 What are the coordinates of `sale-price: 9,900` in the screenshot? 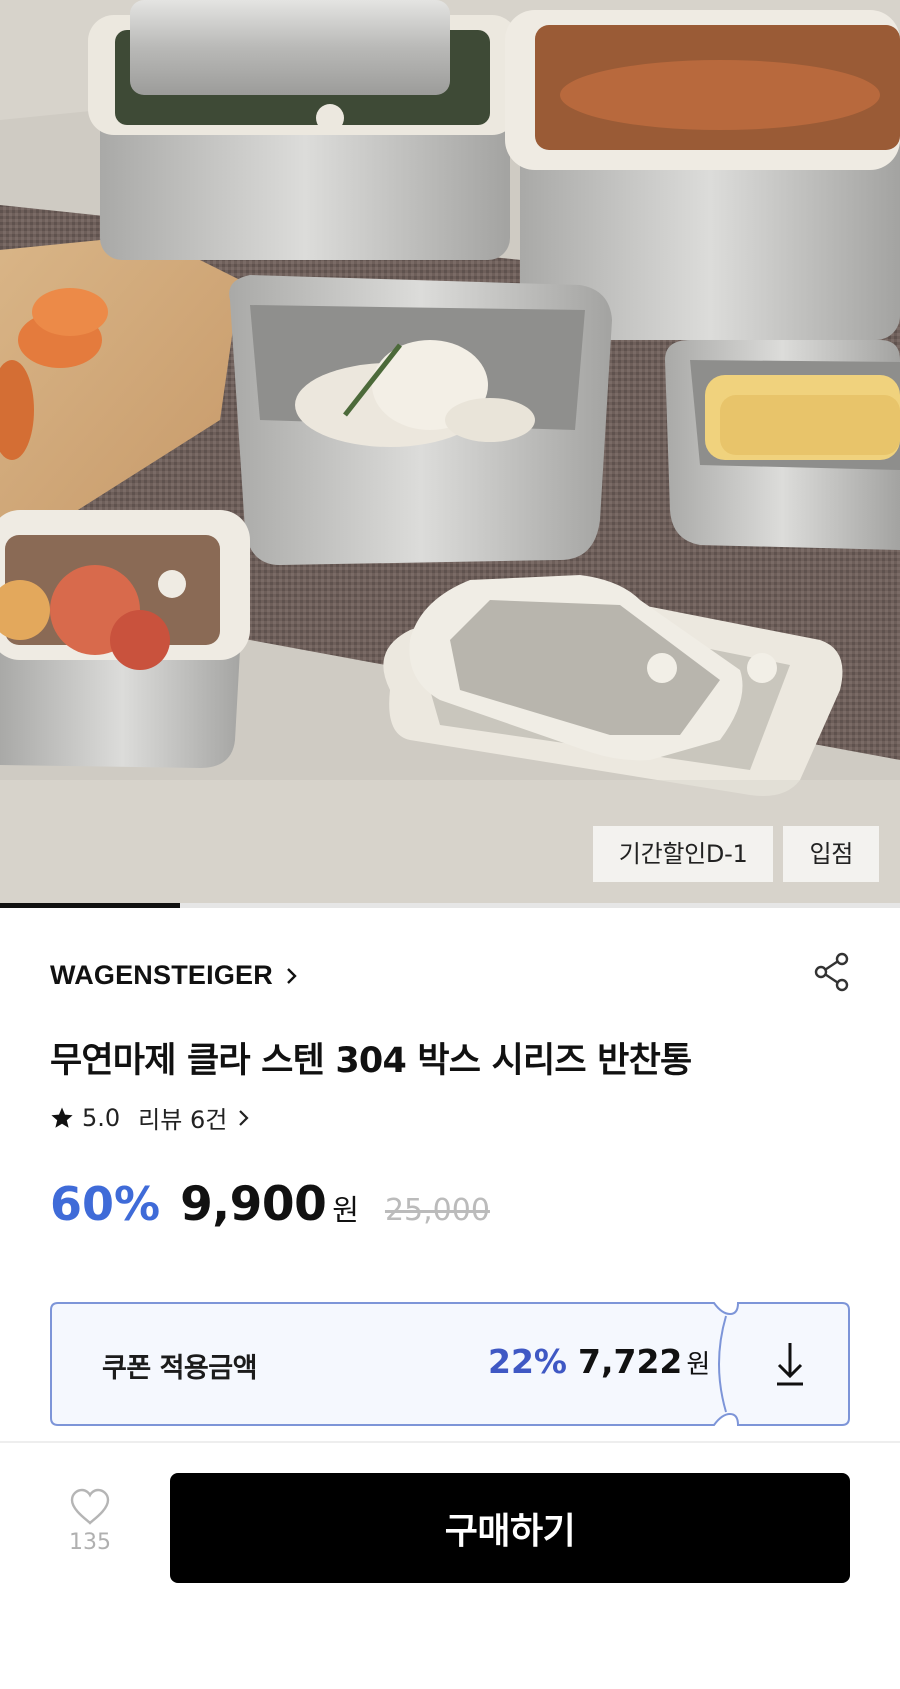 It's located at (253, 1204).